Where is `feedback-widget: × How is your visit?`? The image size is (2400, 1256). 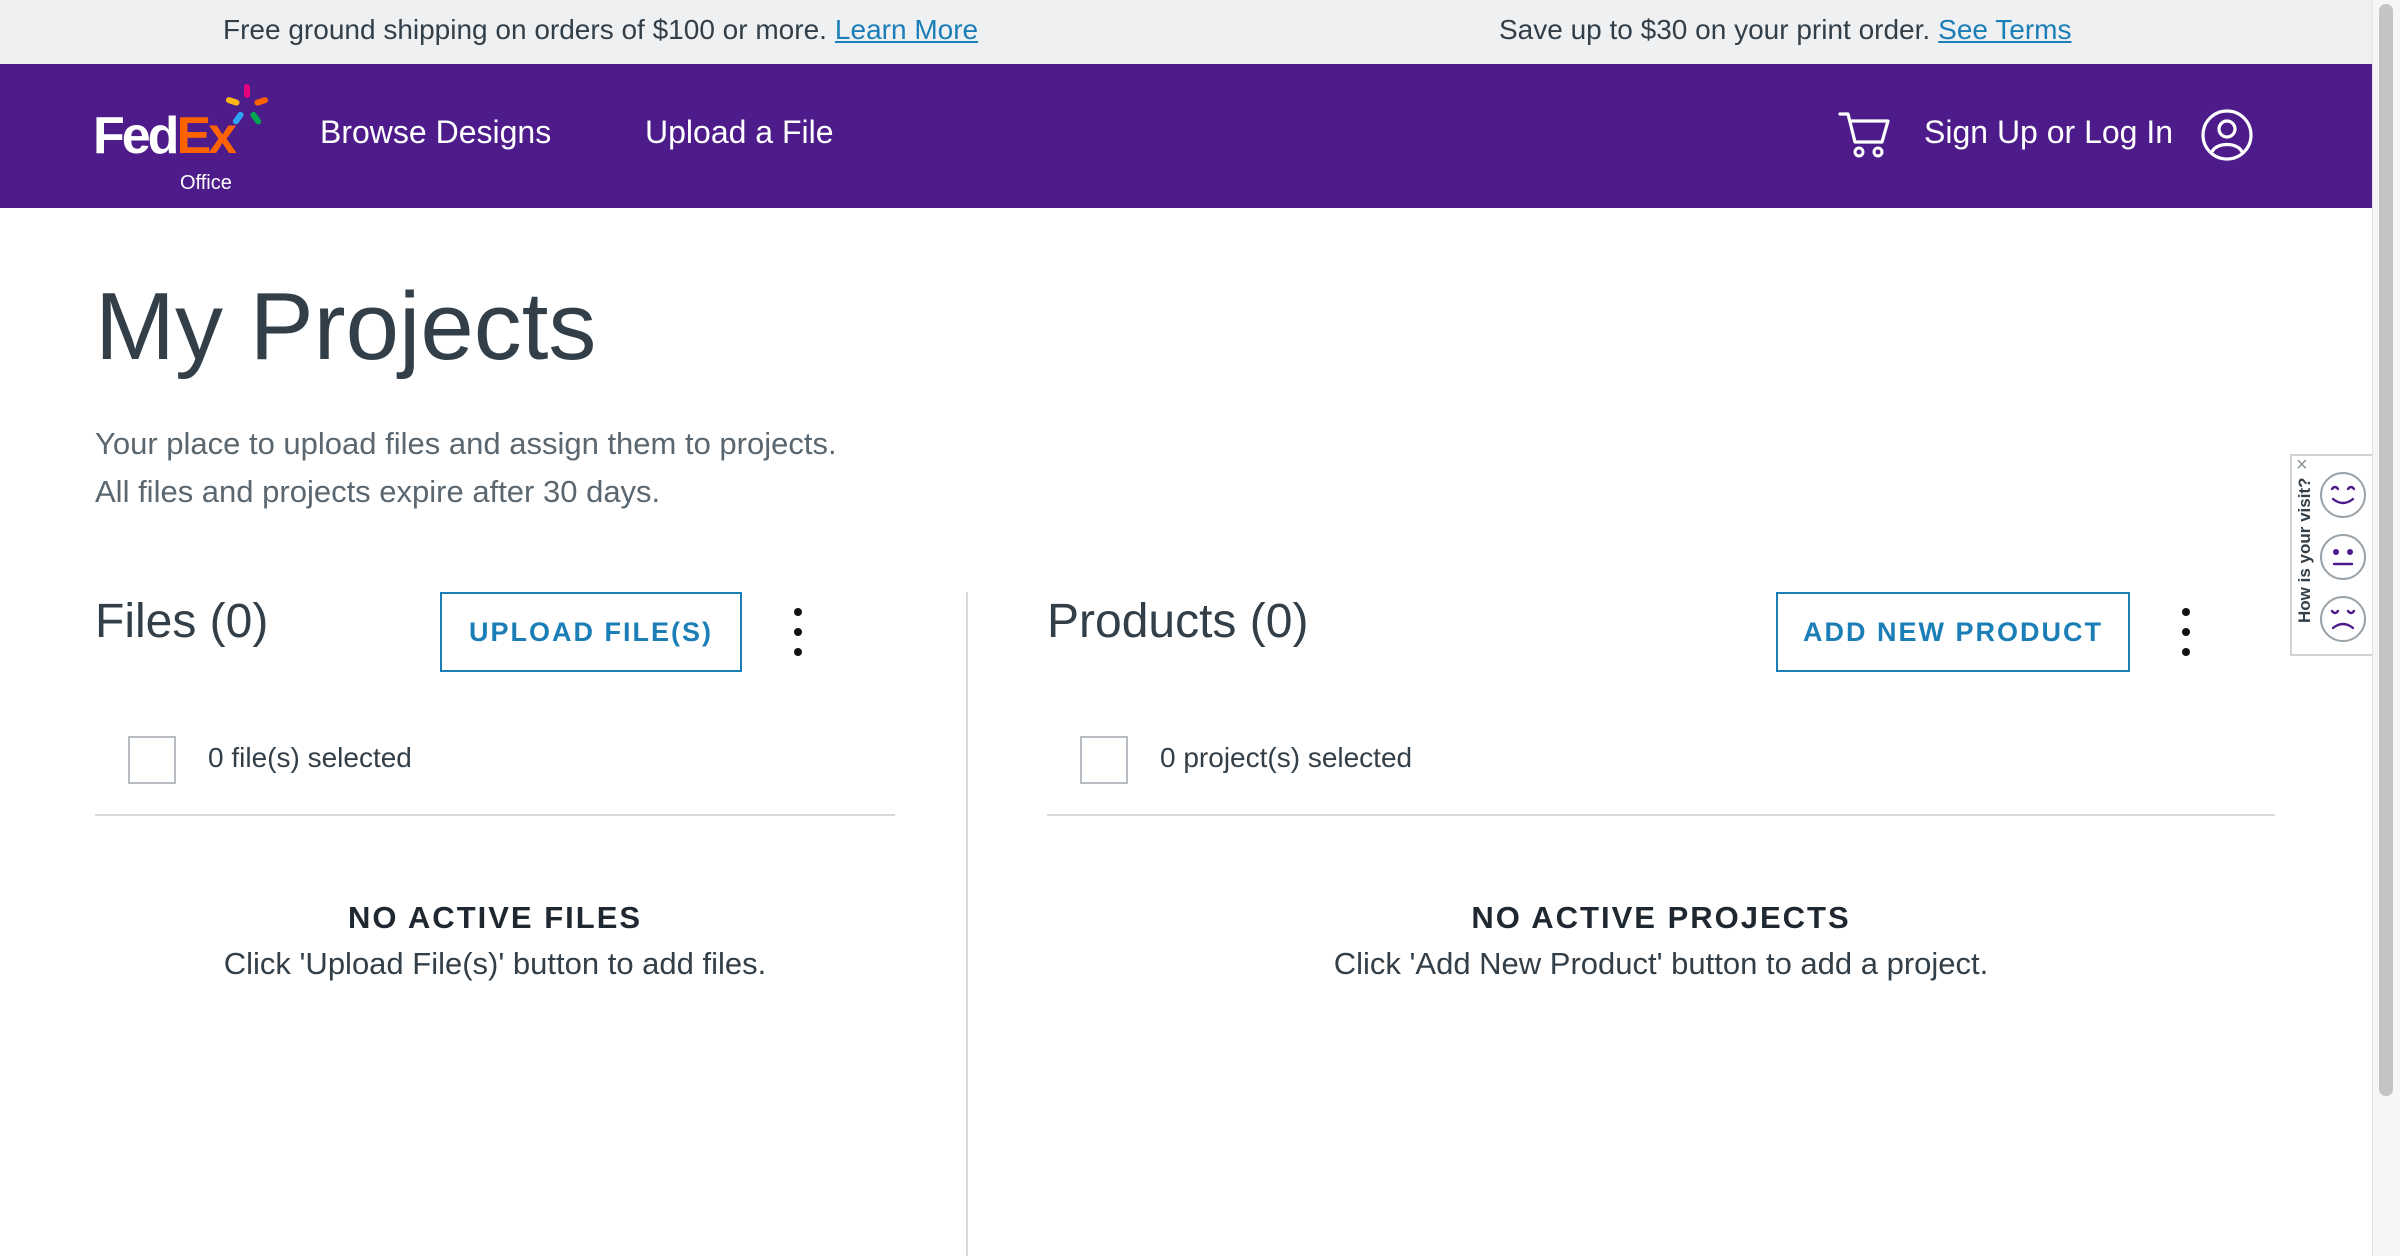
feedback-widget: × How is your visit? is located at coordinates (2331, 555).